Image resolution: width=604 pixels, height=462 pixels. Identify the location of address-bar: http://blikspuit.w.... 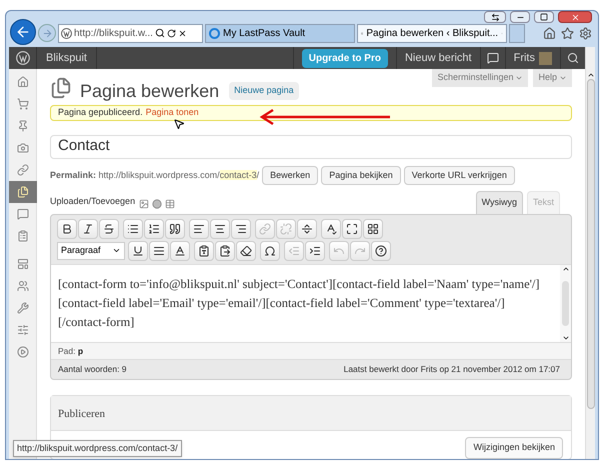
(130, 33).